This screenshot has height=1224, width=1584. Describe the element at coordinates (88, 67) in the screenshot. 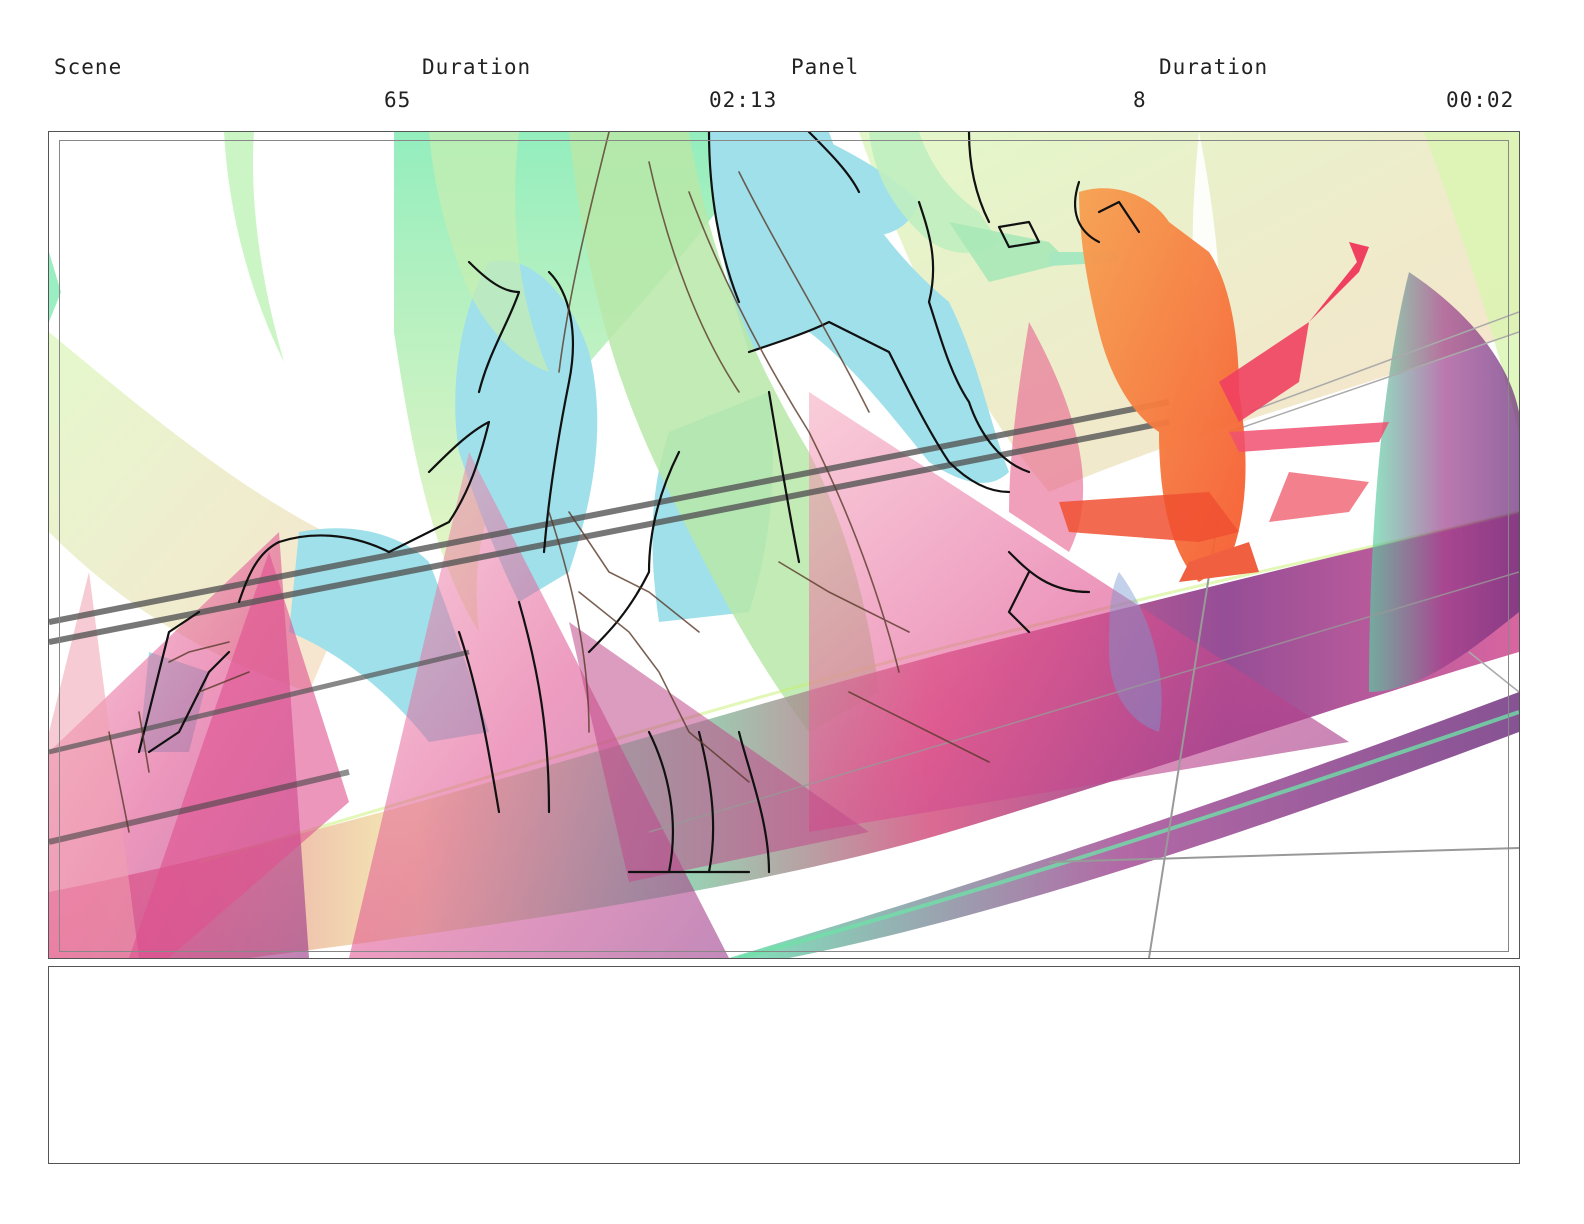

I see `scene-label: Scene` at that location.